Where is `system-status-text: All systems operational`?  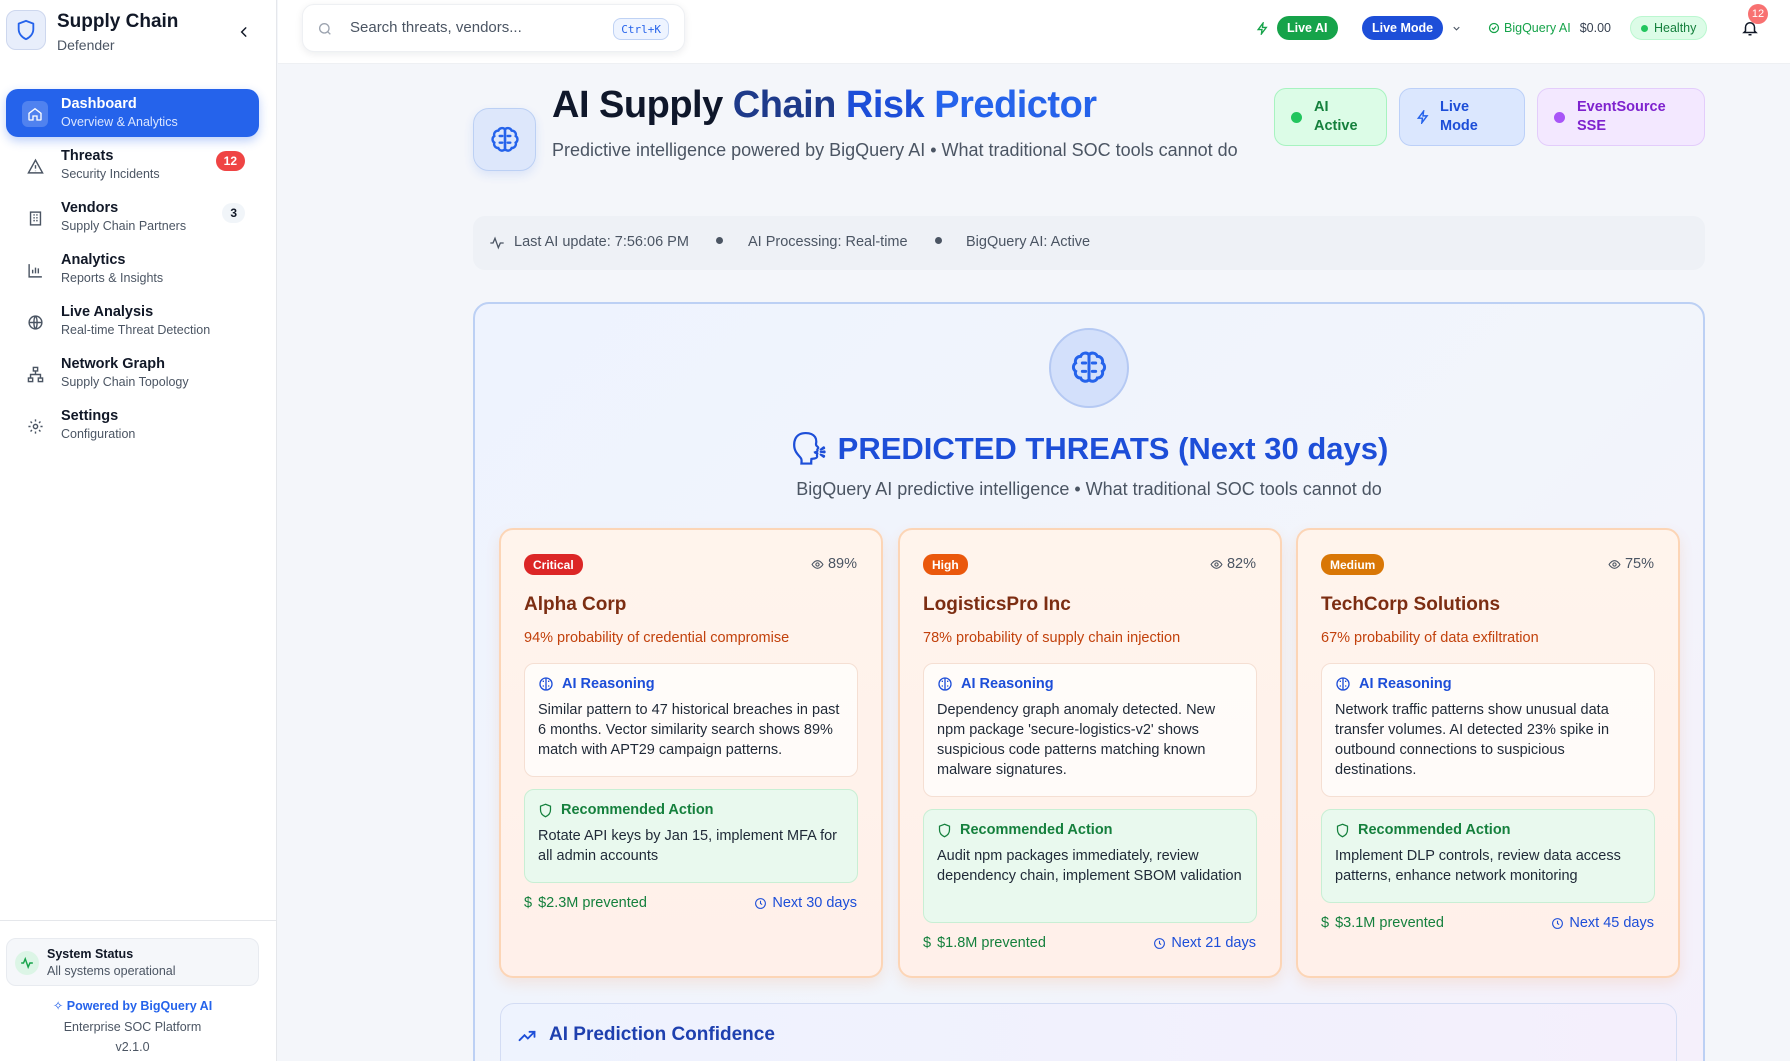 system-status-text: All systems operational is located at coordinates (111, 971).